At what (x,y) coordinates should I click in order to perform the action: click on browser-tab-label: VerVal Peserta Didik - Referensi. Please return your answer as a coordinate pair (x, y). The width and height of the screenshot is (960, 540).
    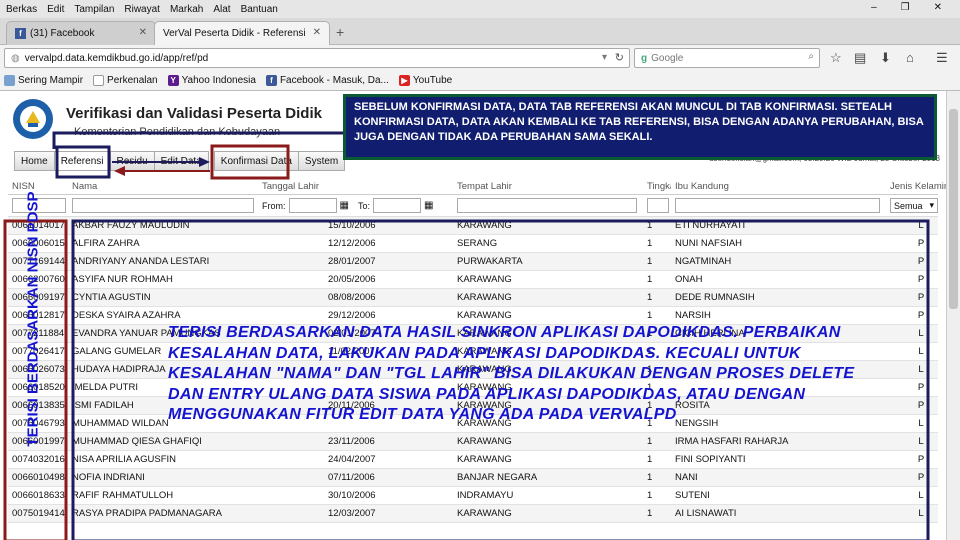
    Looking at the image, I should click on (234, 33).